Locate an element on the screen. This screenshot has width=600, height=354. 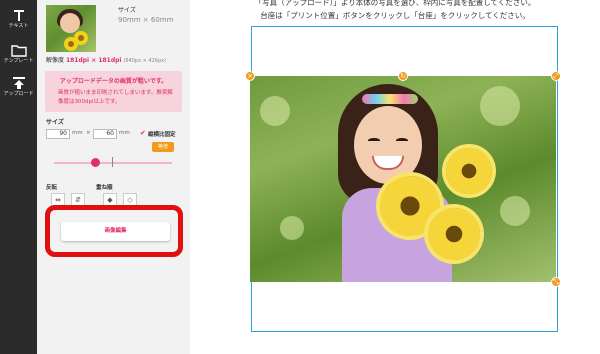
size-label: サイズ is located at coordinates (127, 10).